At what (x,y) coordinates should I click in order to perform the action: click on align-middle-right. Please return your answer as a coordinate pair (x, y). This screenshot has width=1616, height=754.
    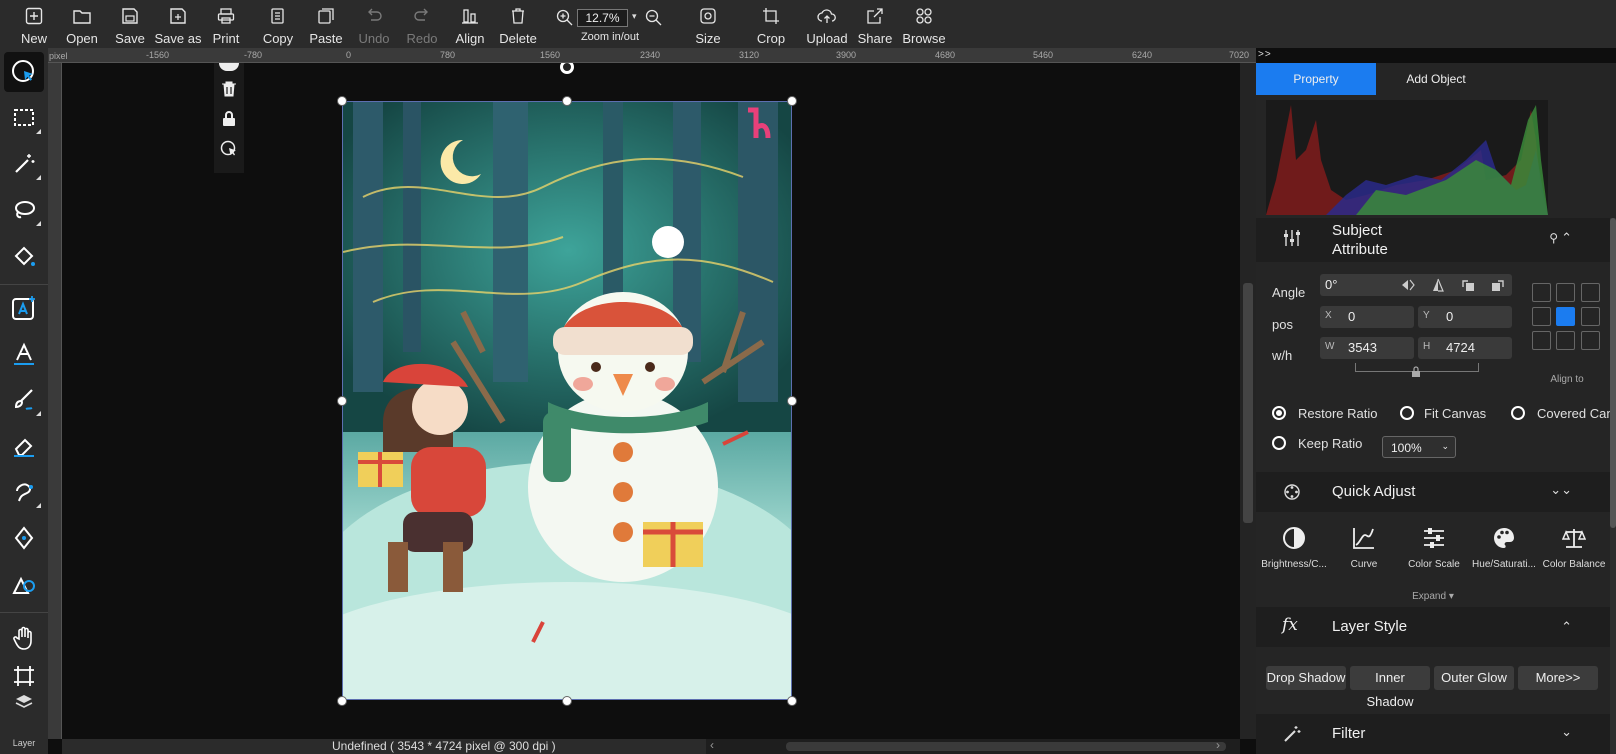
    Looking at the image, I should click on (1590, 316).